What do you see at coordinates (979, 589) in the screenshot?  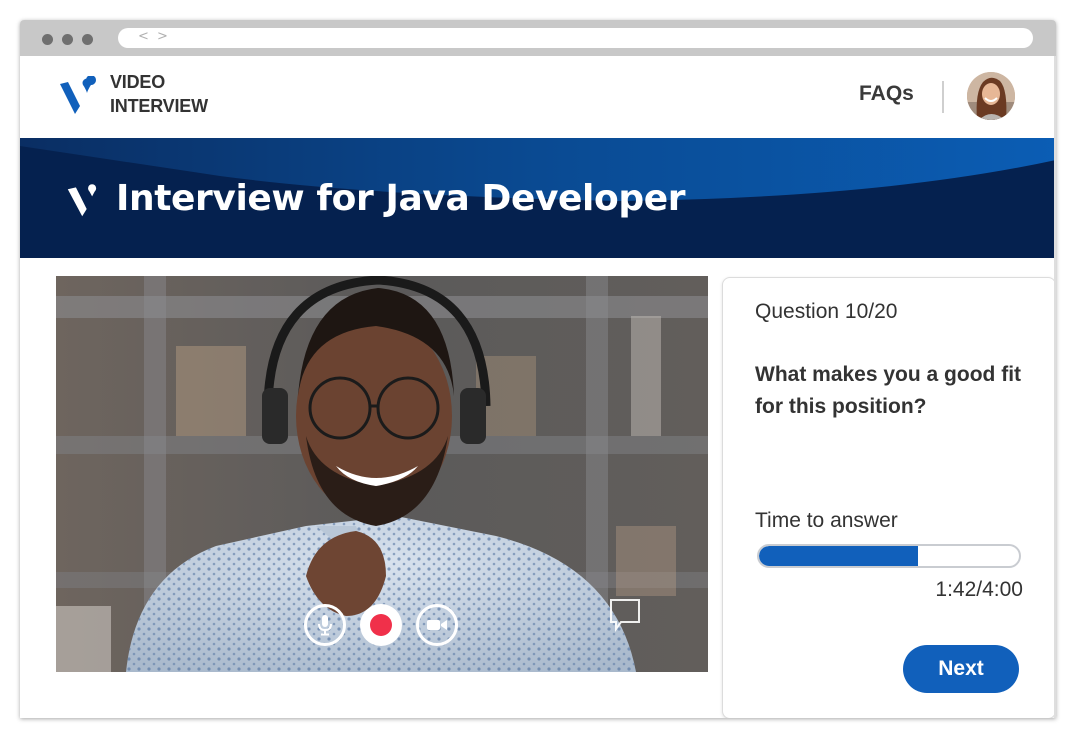 I see `time-remaining-value: 1:42/4:00` at bounding box center [979, 589].